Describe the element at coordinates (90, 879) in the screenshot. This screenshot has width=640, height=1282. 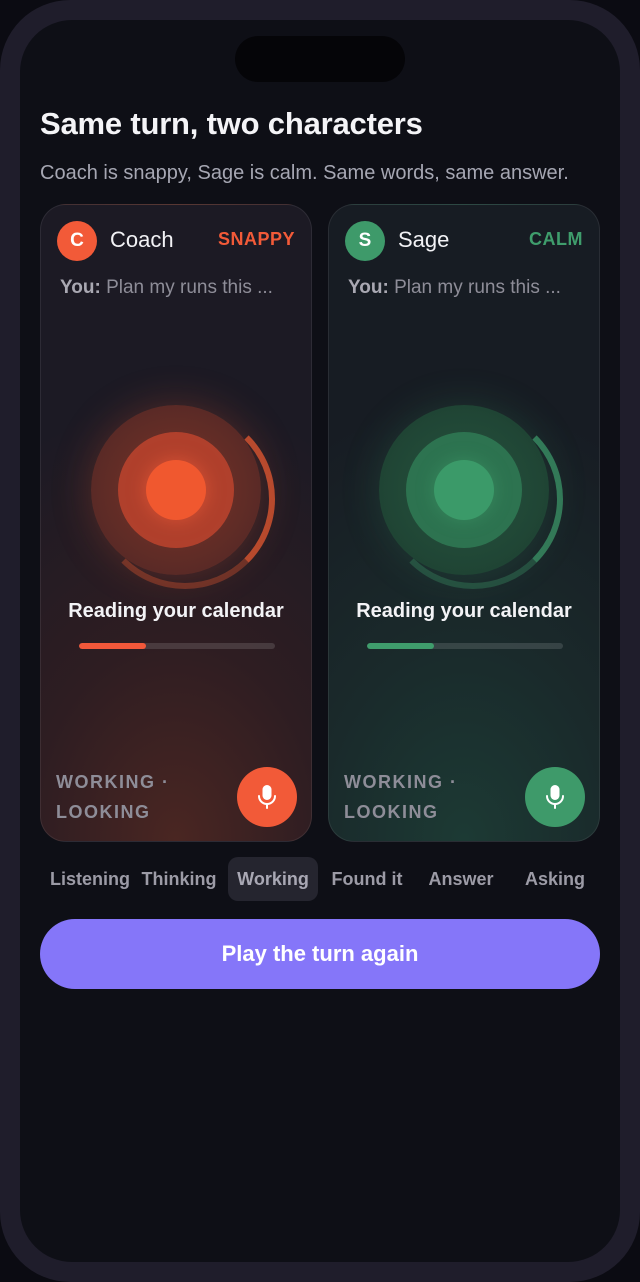
I see `phase-tab-listening: Listening` at that location.